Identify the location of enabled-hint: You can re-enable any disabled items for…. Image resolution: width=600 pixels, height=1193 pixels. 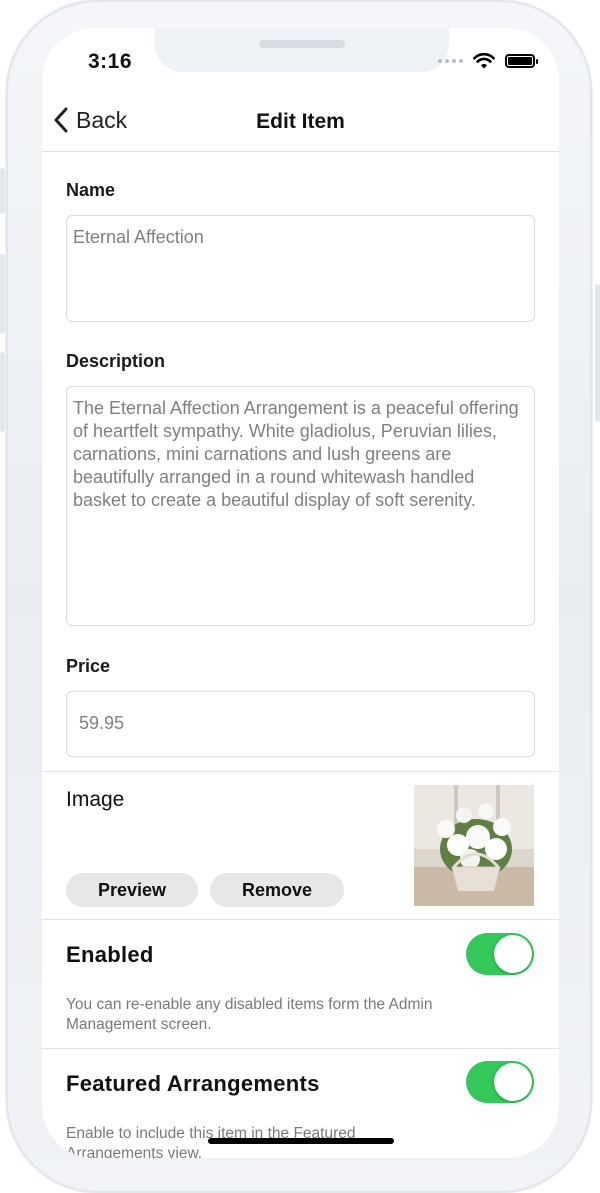
(249, 1014).